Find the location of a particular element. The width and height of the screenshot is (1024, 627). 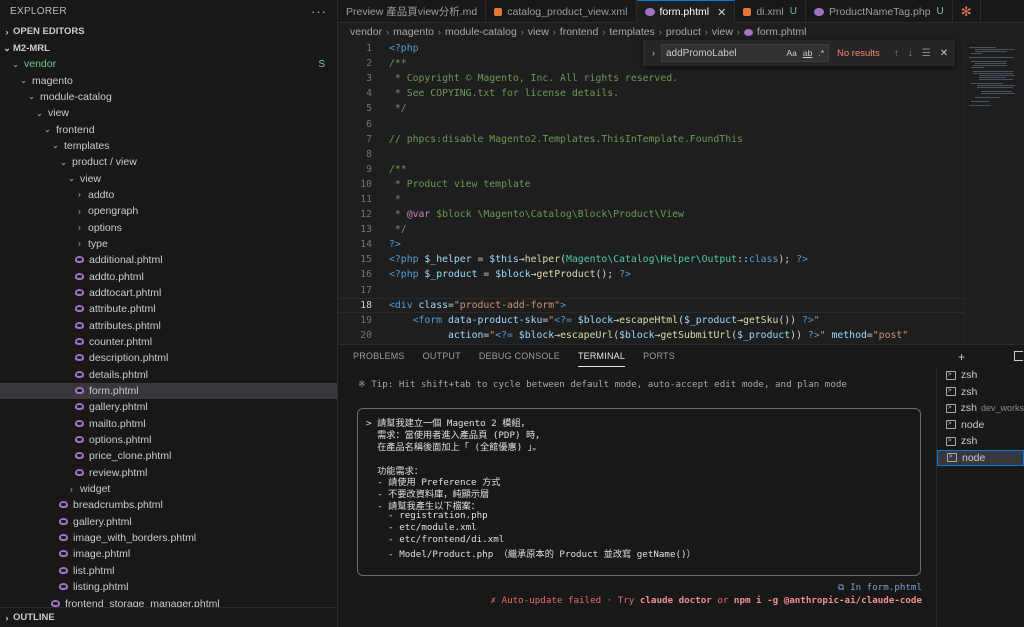

chevron-down-icon: ⌄ is located at coordinates (47, 130).